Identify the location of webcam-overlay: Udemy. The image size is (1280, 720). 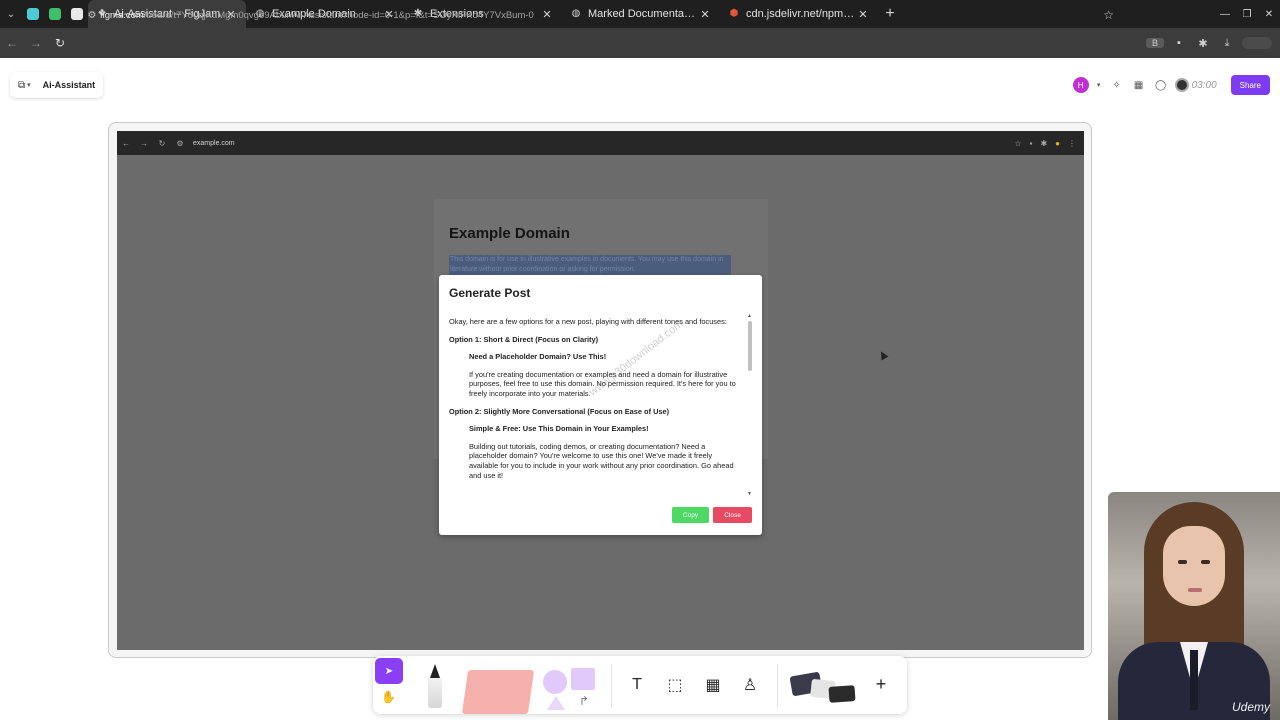
(1194, 606).